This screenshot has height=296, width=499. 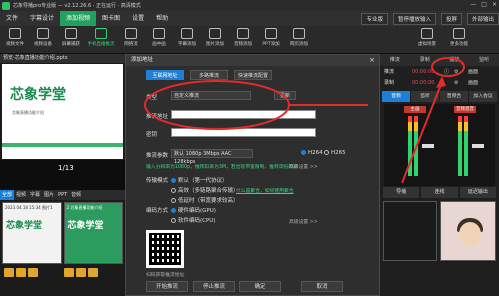 What do you see at coordinates (167, 286) in the screenshot?
I see `start-stream-button: 开始推流` at bounding box center [167, 286].